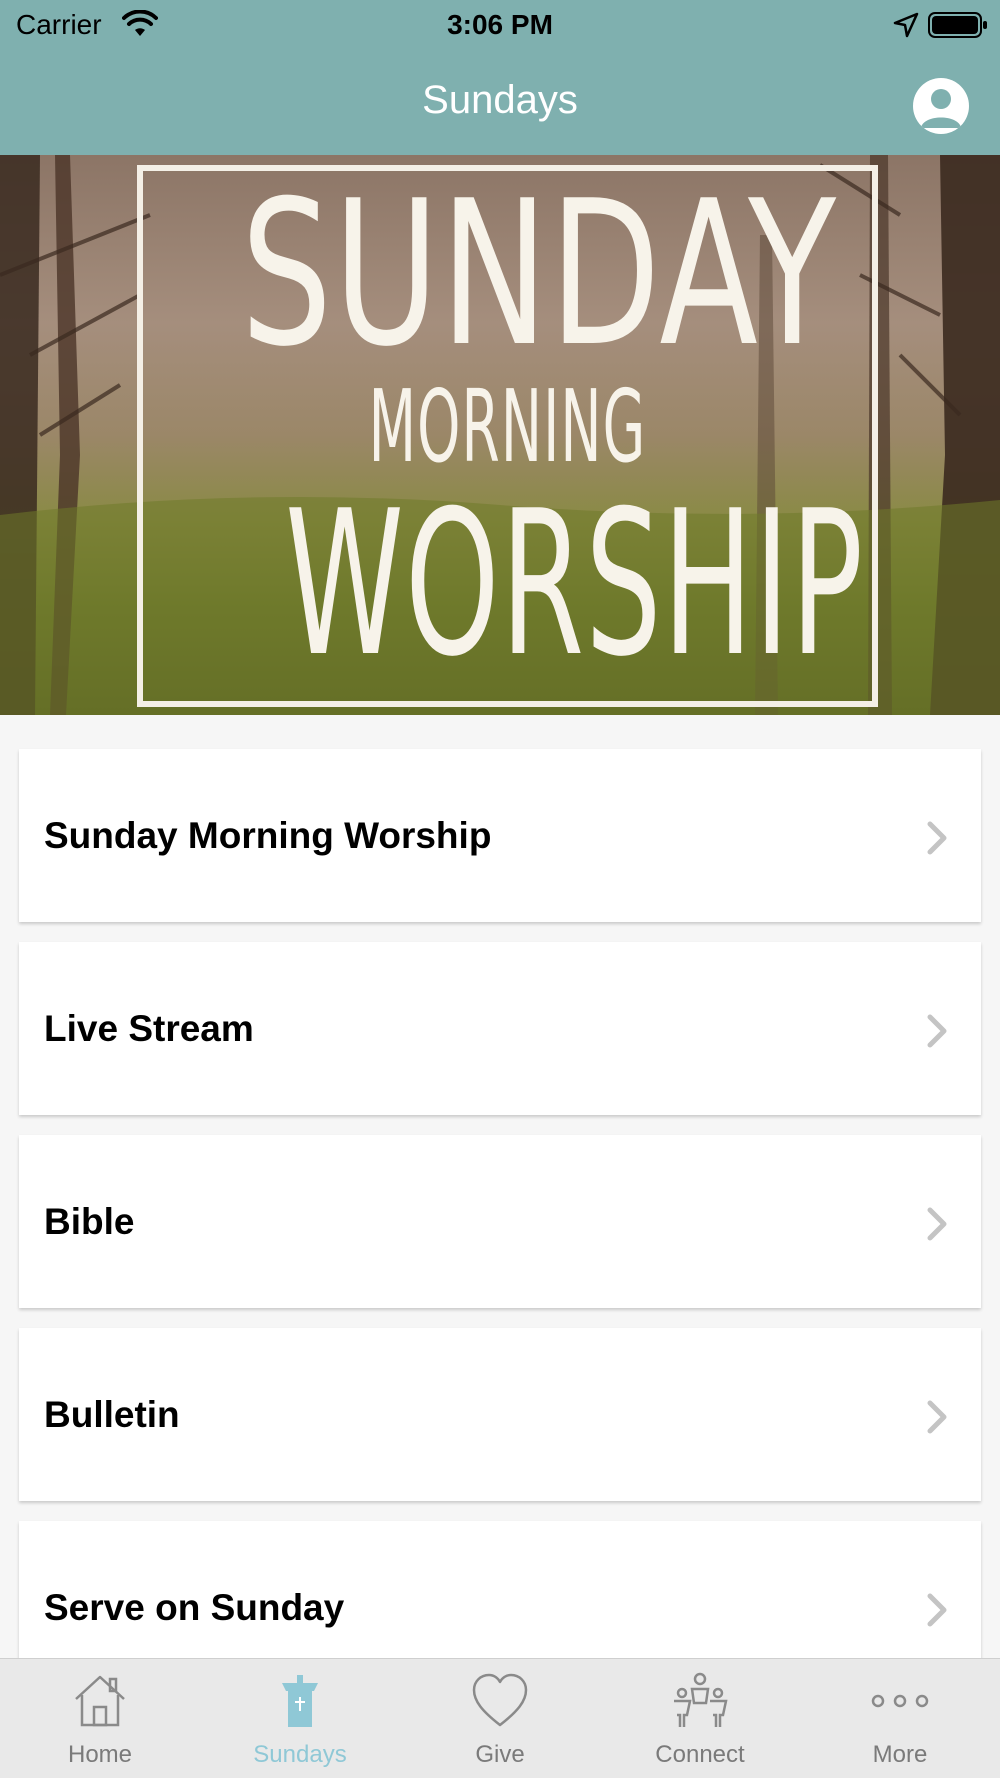 The width and height of the screenshot is (1000, 1778). What do you see at coordinates (900, 1701) in the screenshot?
I see `ellipsis-icon` at bounding box center [900, 1701].